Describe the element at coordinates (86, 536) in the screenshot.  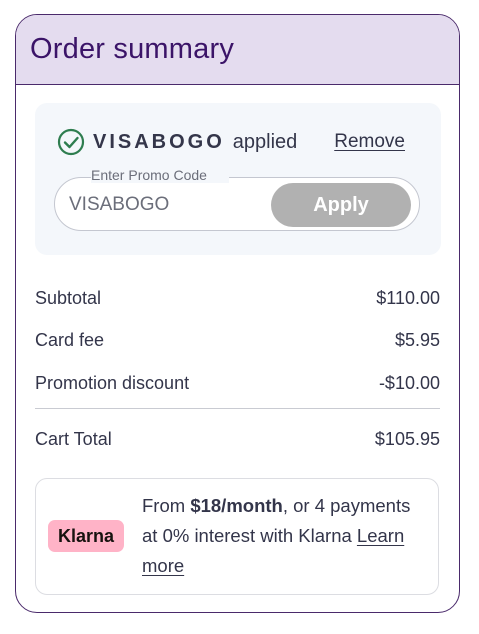
I see `klarna-logo: Klarna` at that location.